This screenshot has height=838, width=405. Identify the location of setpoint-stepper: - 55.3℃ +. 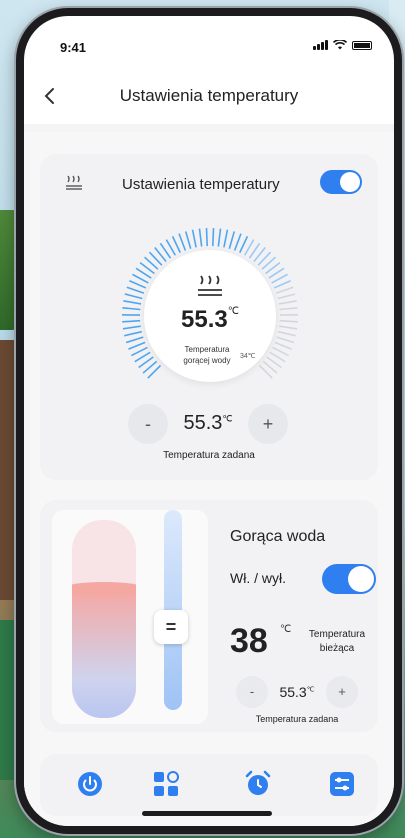
(208, 424).